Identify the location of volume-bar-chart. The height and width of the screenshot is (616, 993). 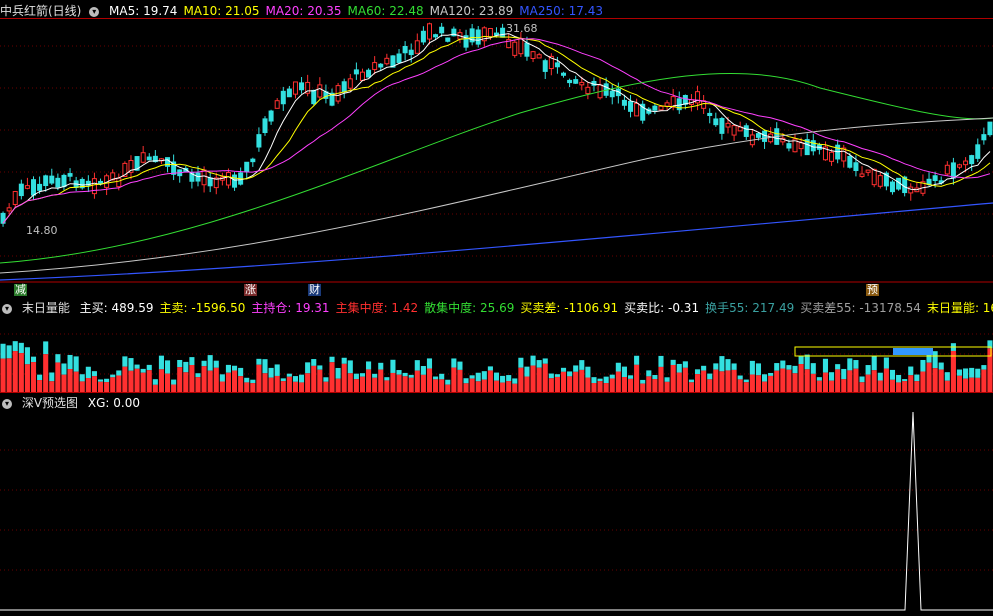
(496, 355).